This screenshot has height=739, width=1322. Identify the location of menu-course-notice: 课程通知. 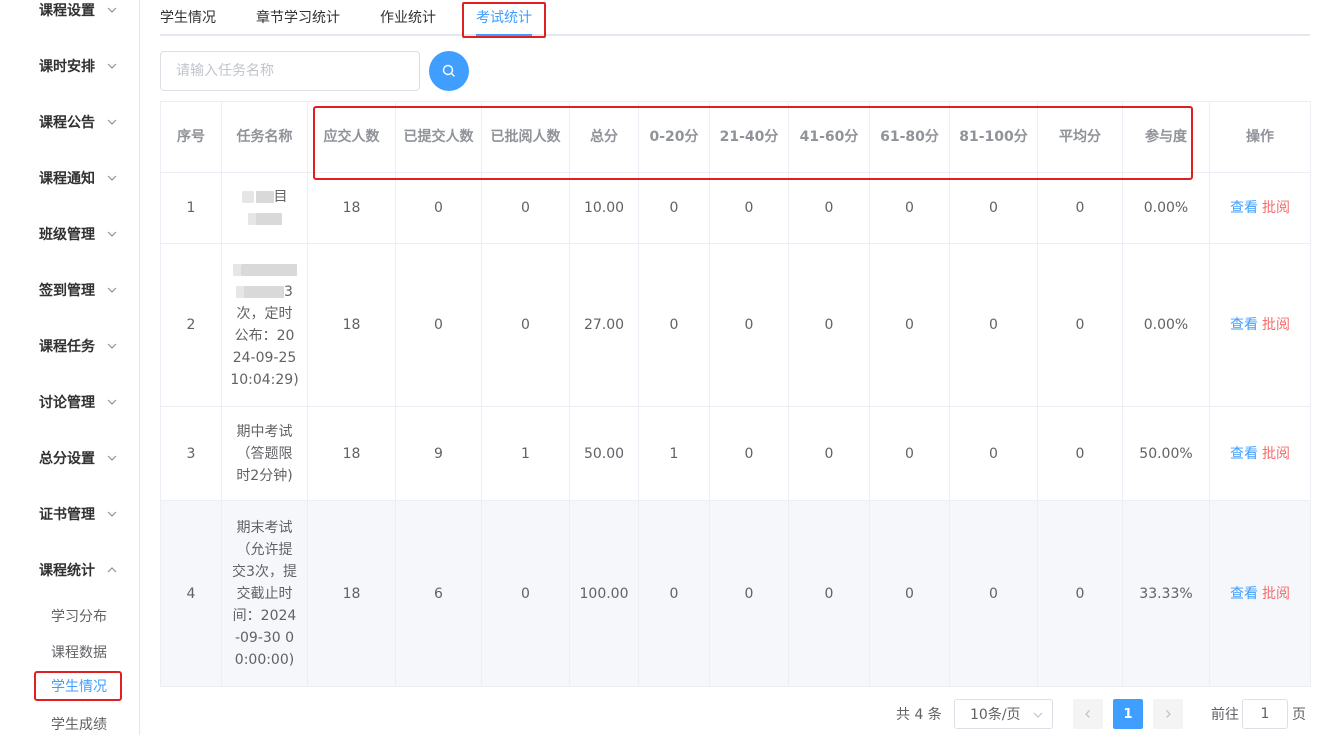
(69, 178).